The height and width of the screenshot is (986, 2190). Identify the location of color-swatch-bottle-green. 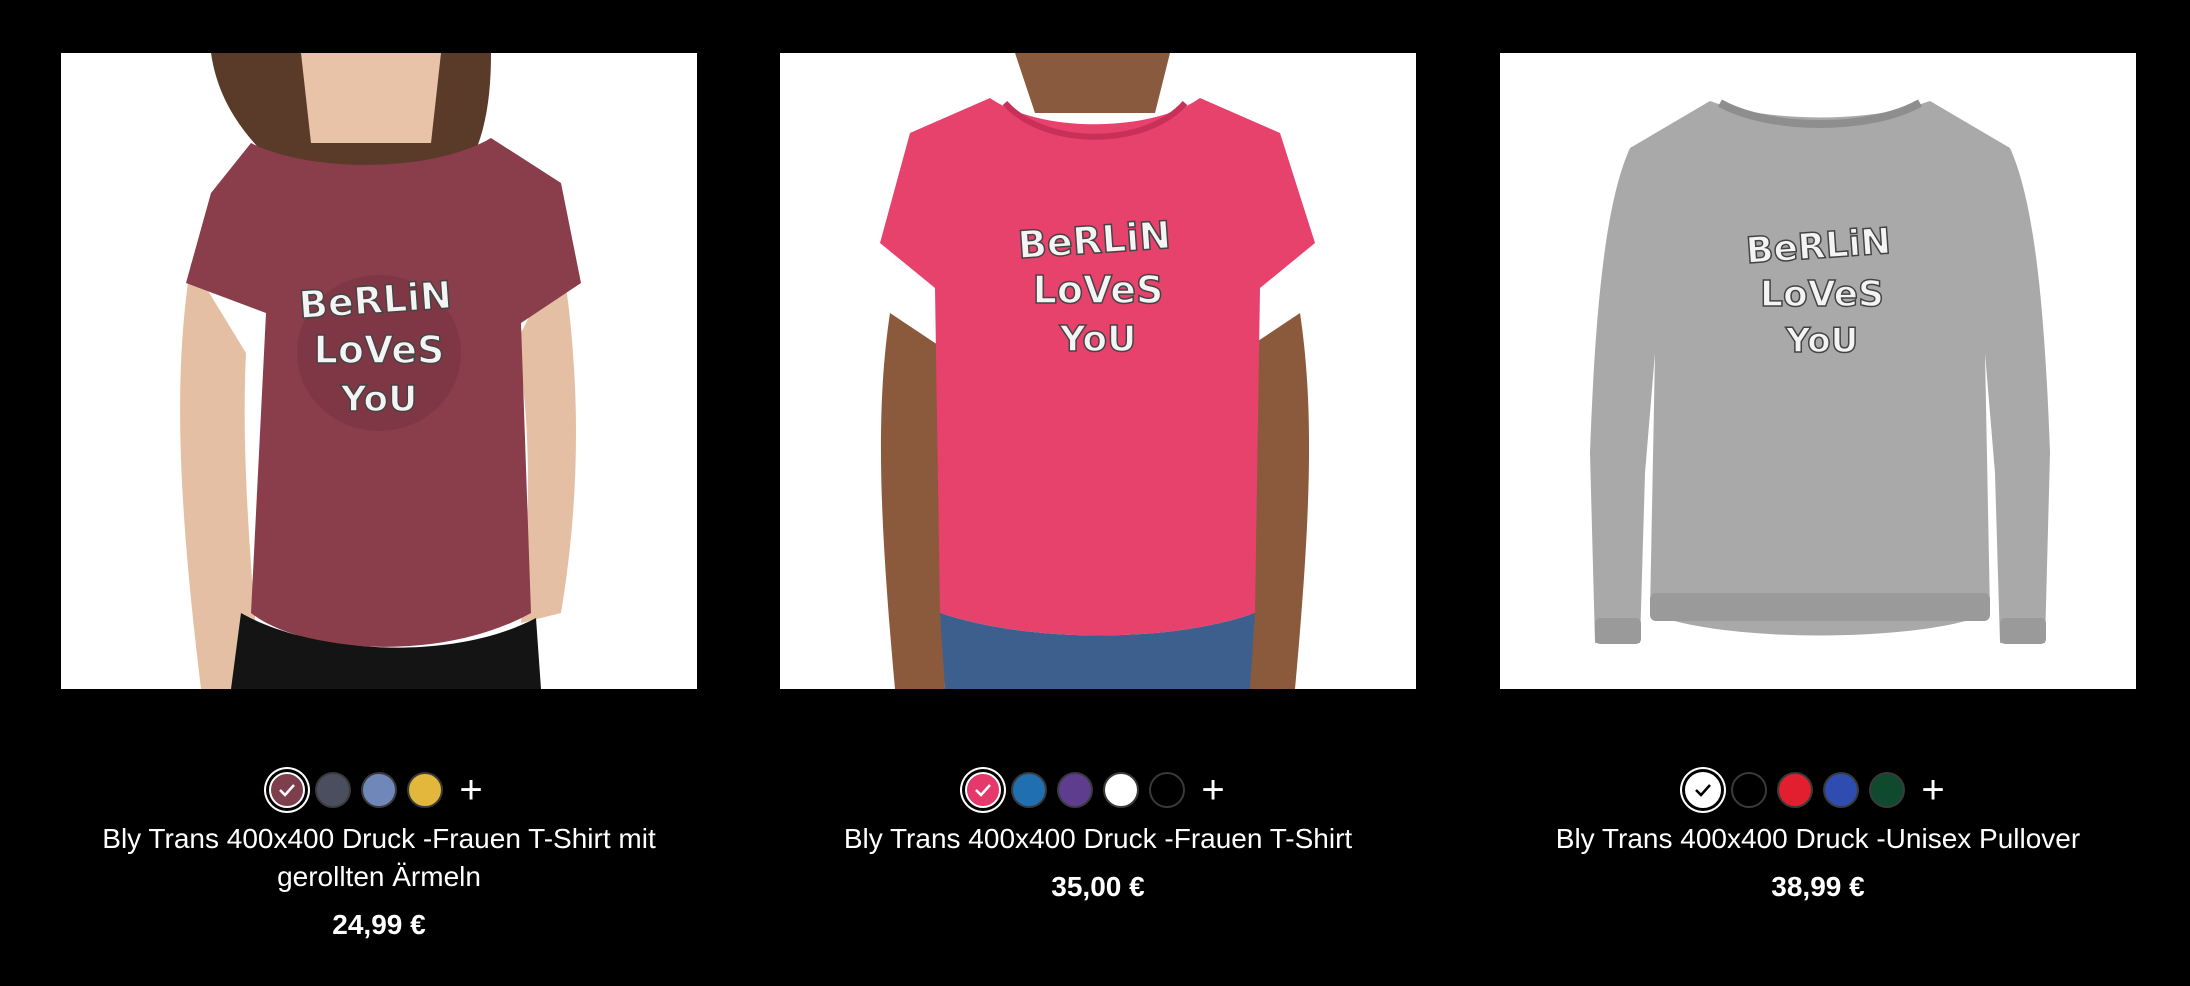
(1887, 790).